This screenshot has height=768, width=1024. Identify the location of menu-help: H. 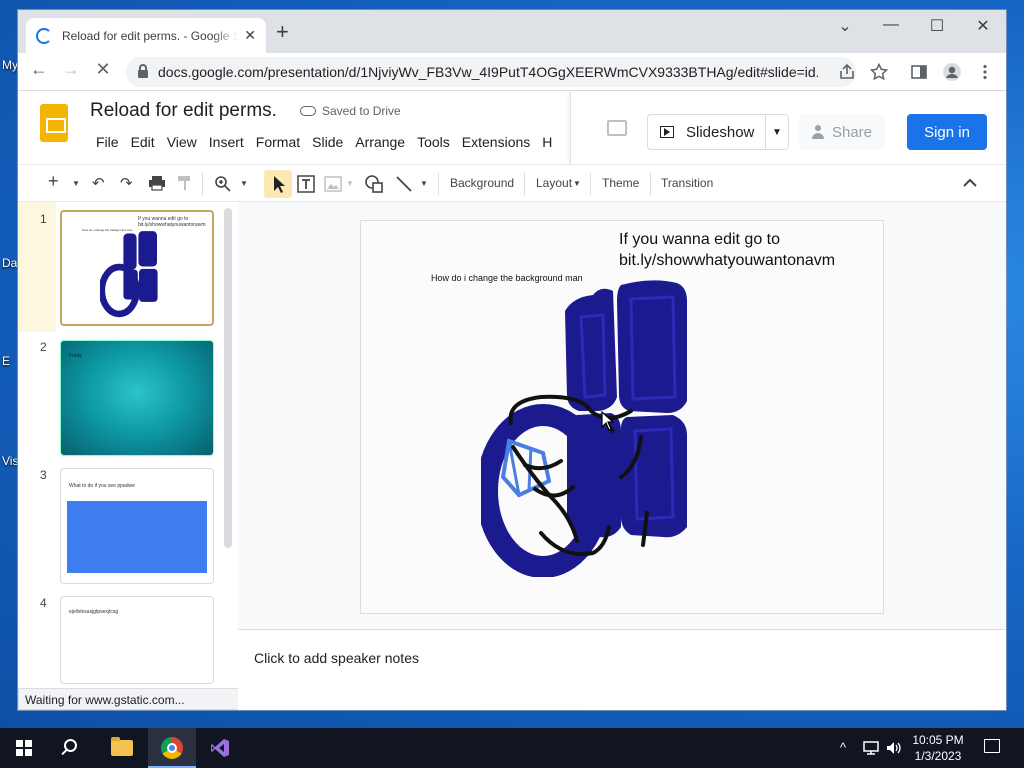
(547, 142).